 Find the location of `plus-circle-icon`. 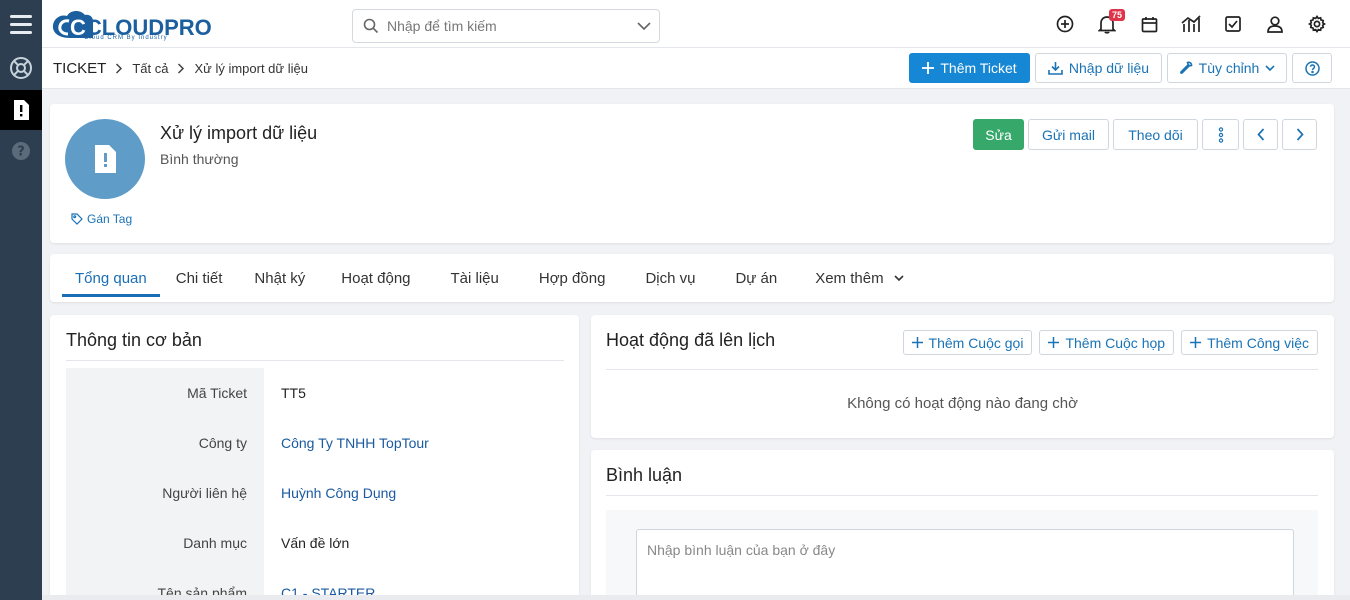

plus-circle-icon is located at coordinates (1065, 24).